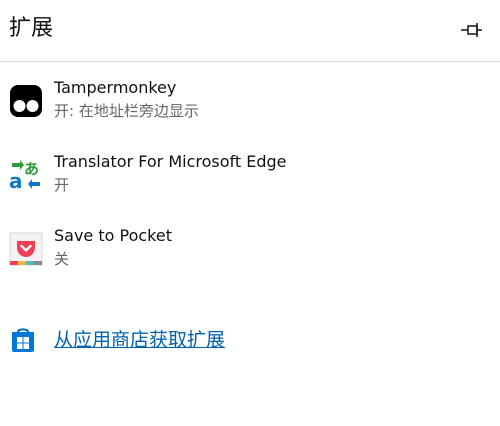  Describe the element at coordinates (26, 249) in the screenshot. I see `pocket-icon` at that location.